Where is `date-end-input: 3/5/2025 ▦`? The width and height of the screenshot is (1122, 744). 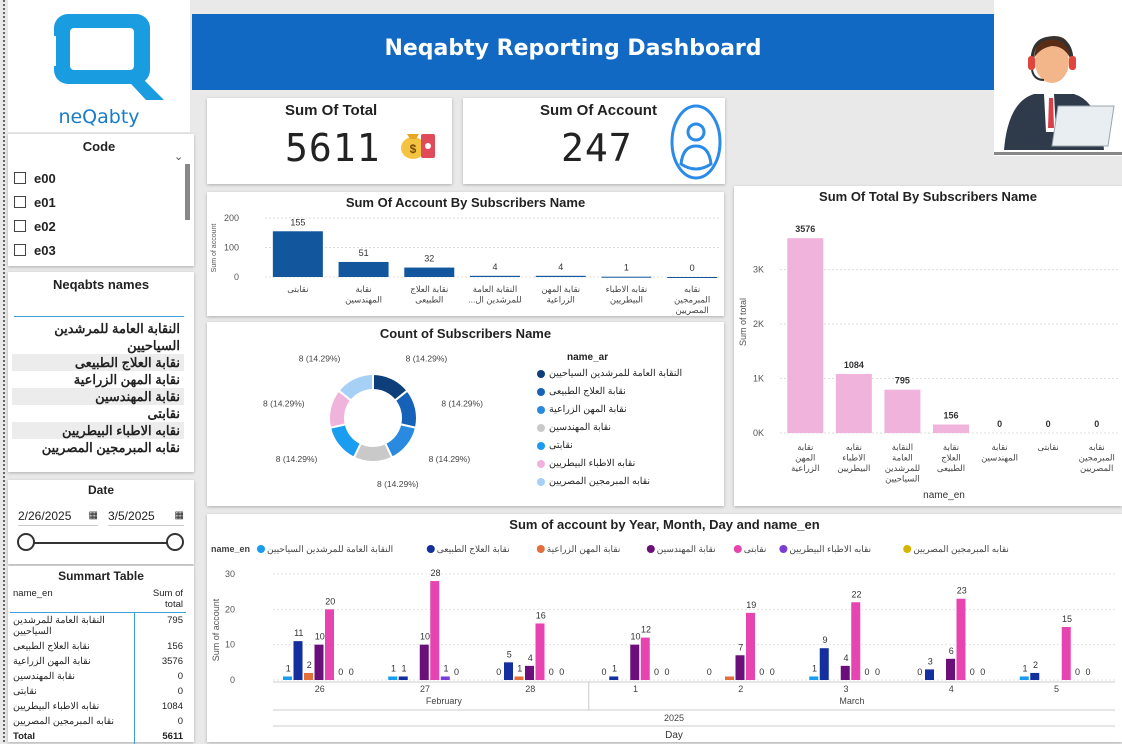 date-end-input: 3/5/2025 ▦ is located at coordinates (146, 516).